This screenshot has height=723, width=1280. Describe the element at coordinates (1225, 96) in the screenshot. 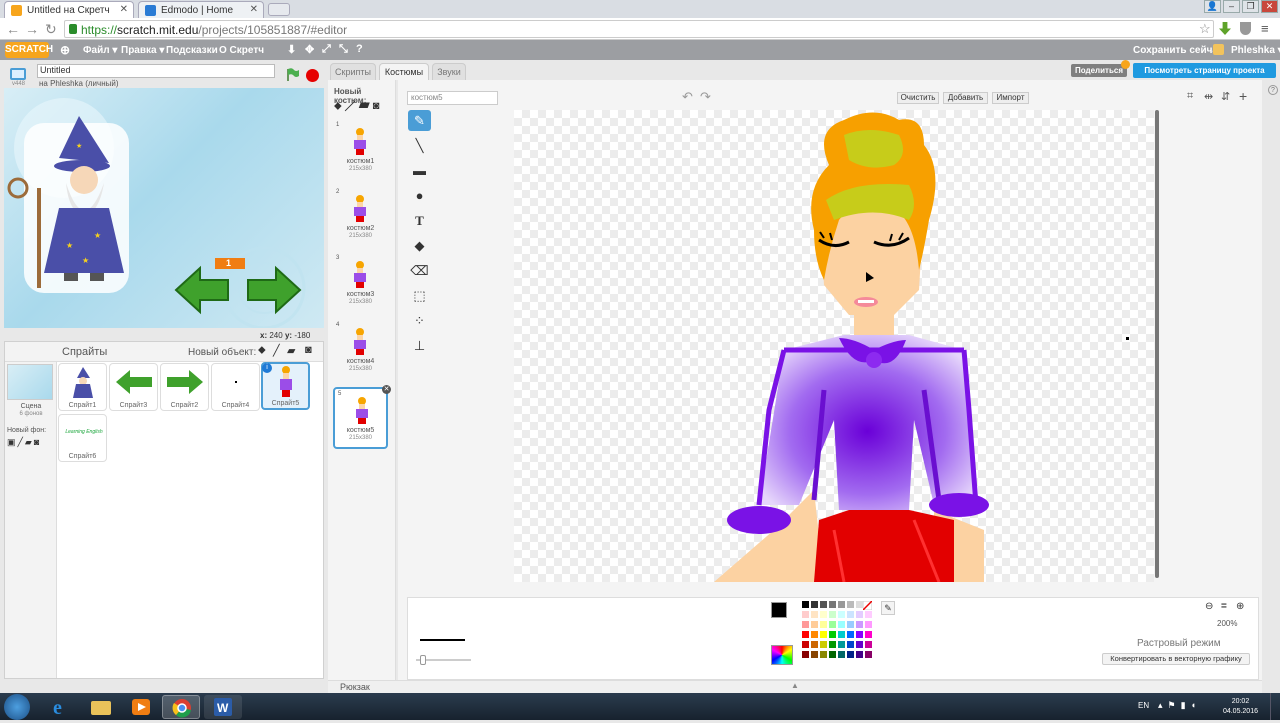

I see `flip-vertical-icon: ⇵` at that location.